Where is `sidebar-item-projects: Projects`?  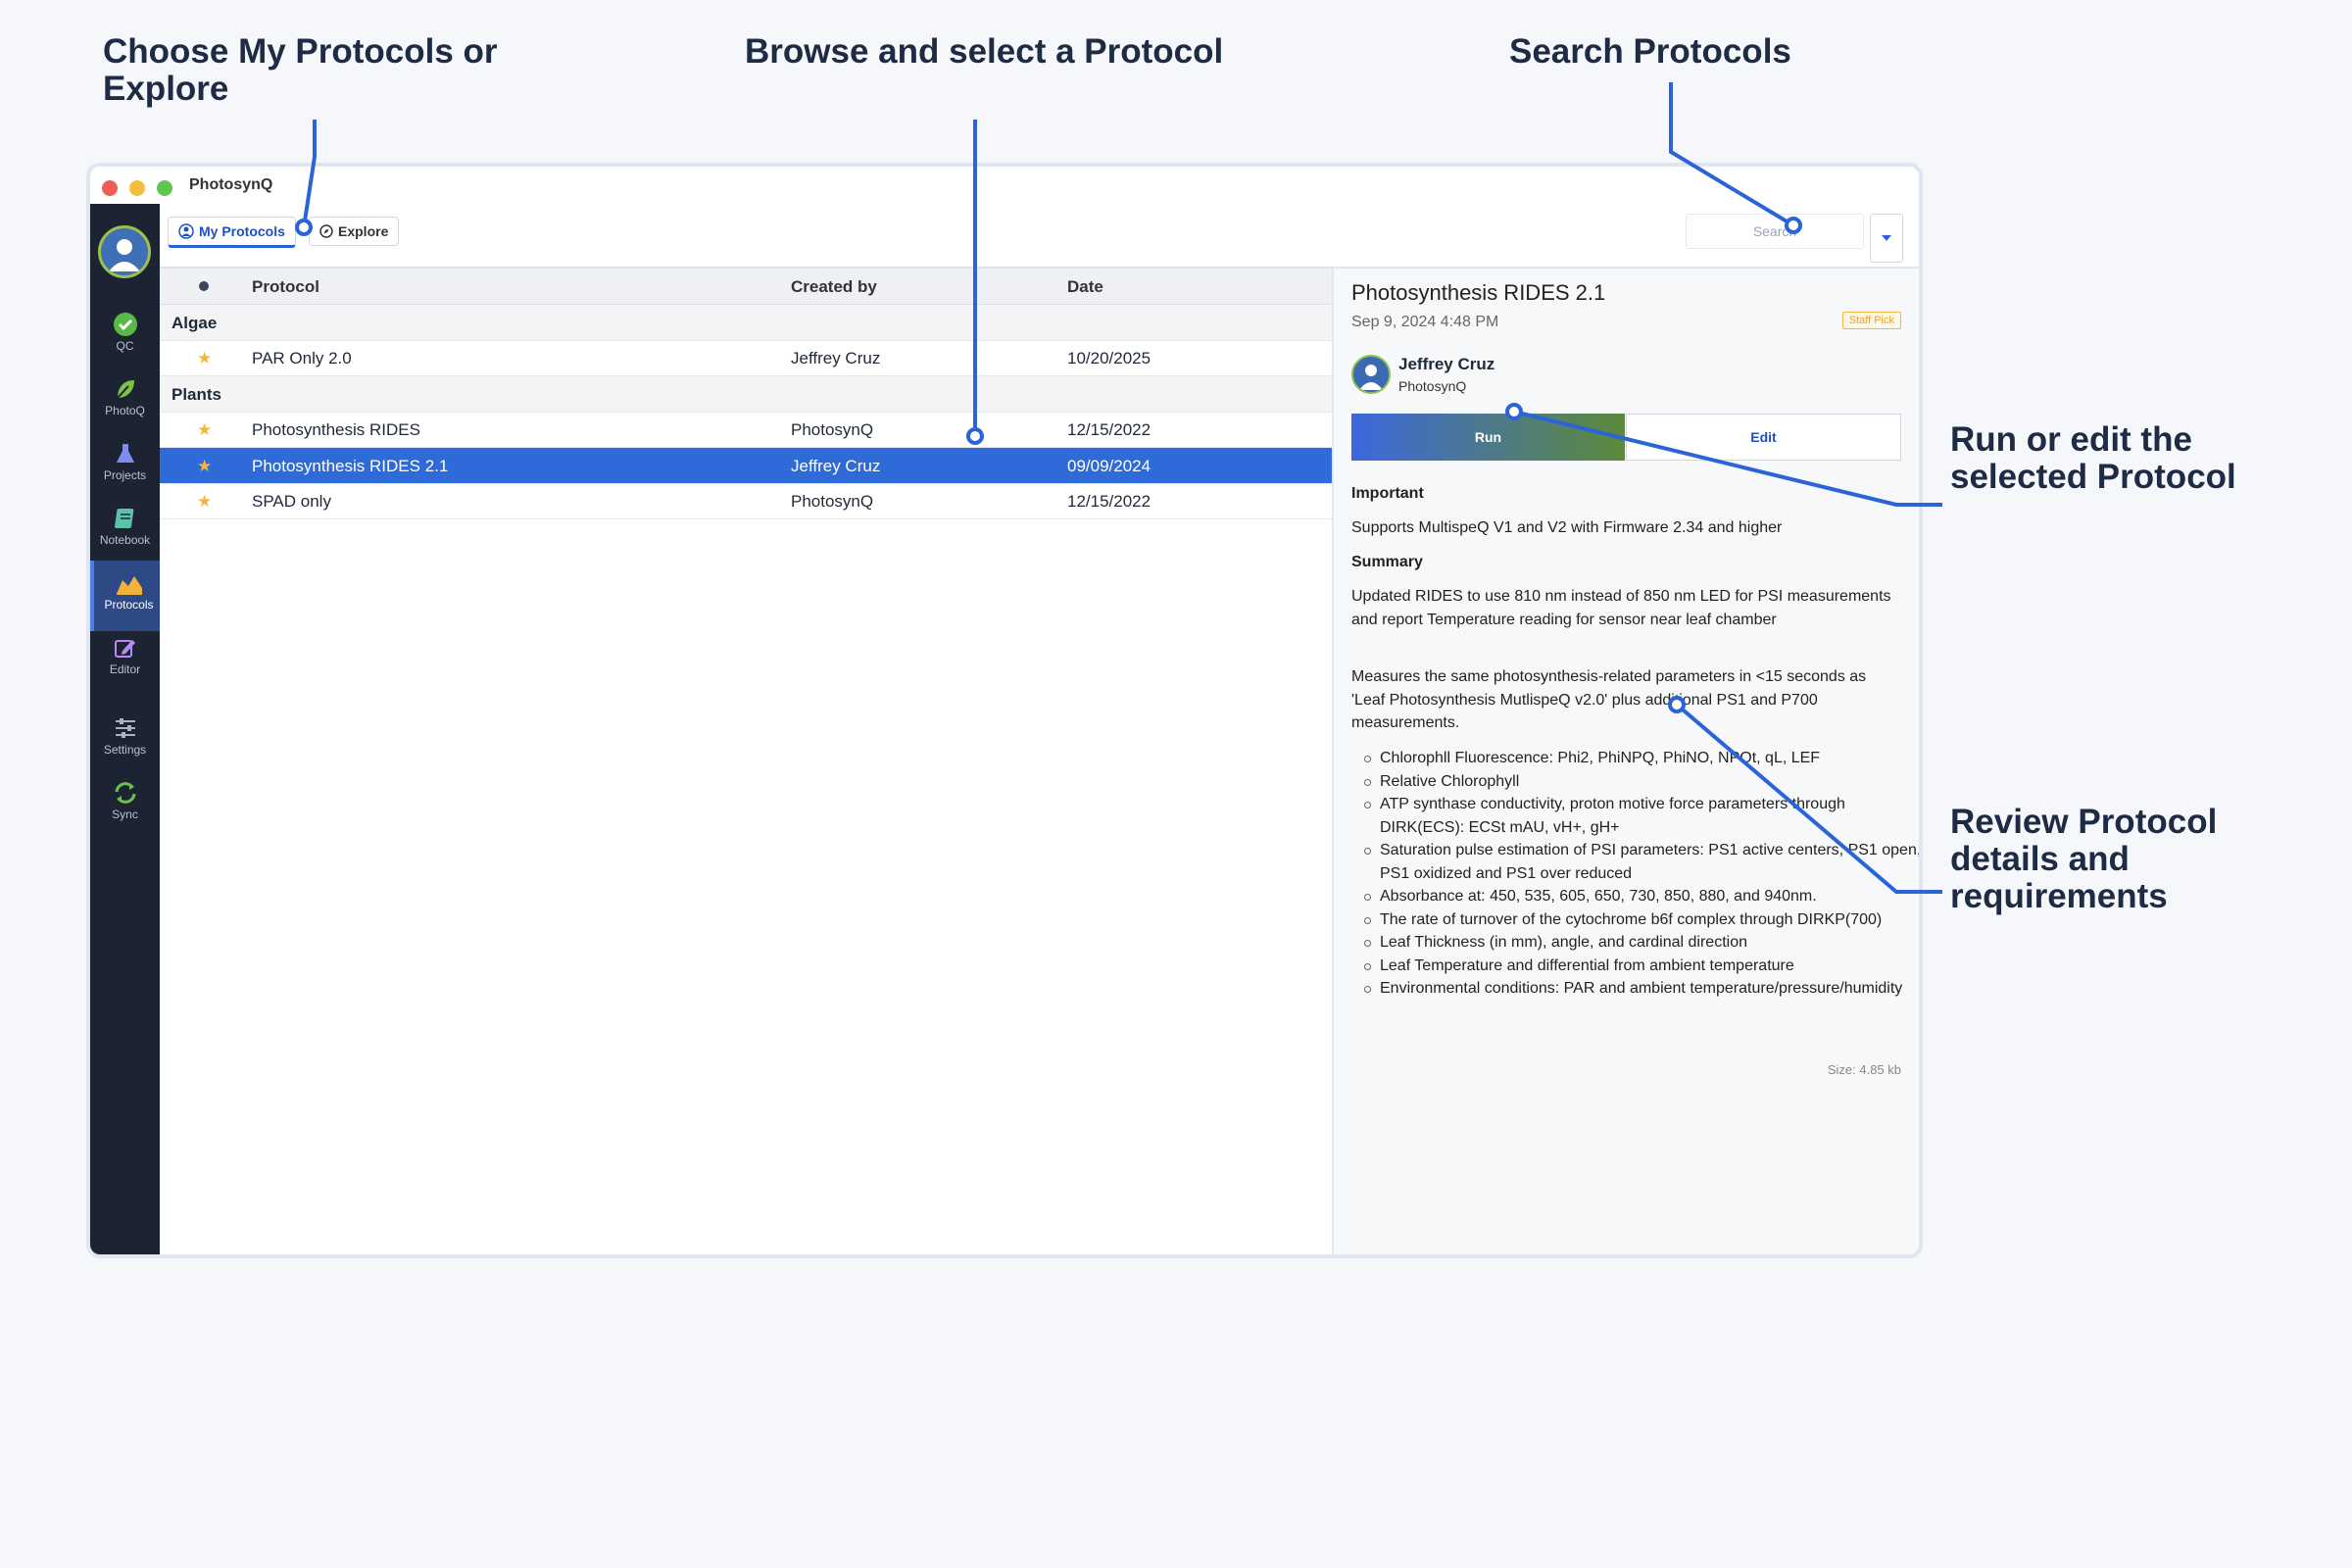 sidebar-item-projects: Projects is located at coordinates (125, 461).